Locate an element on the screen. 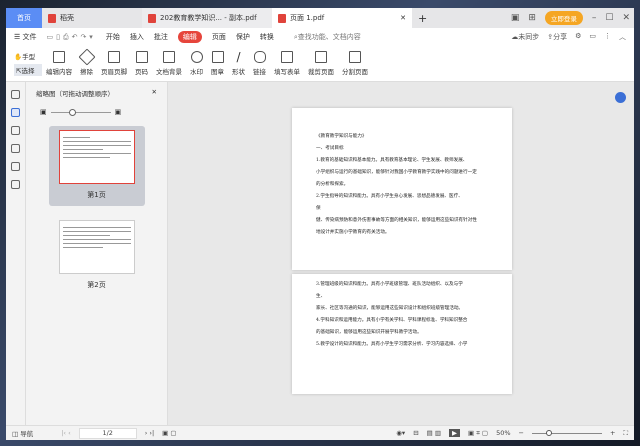 This screenshot has height=446, width=640. form-icon is located at coordinates (287, 57).